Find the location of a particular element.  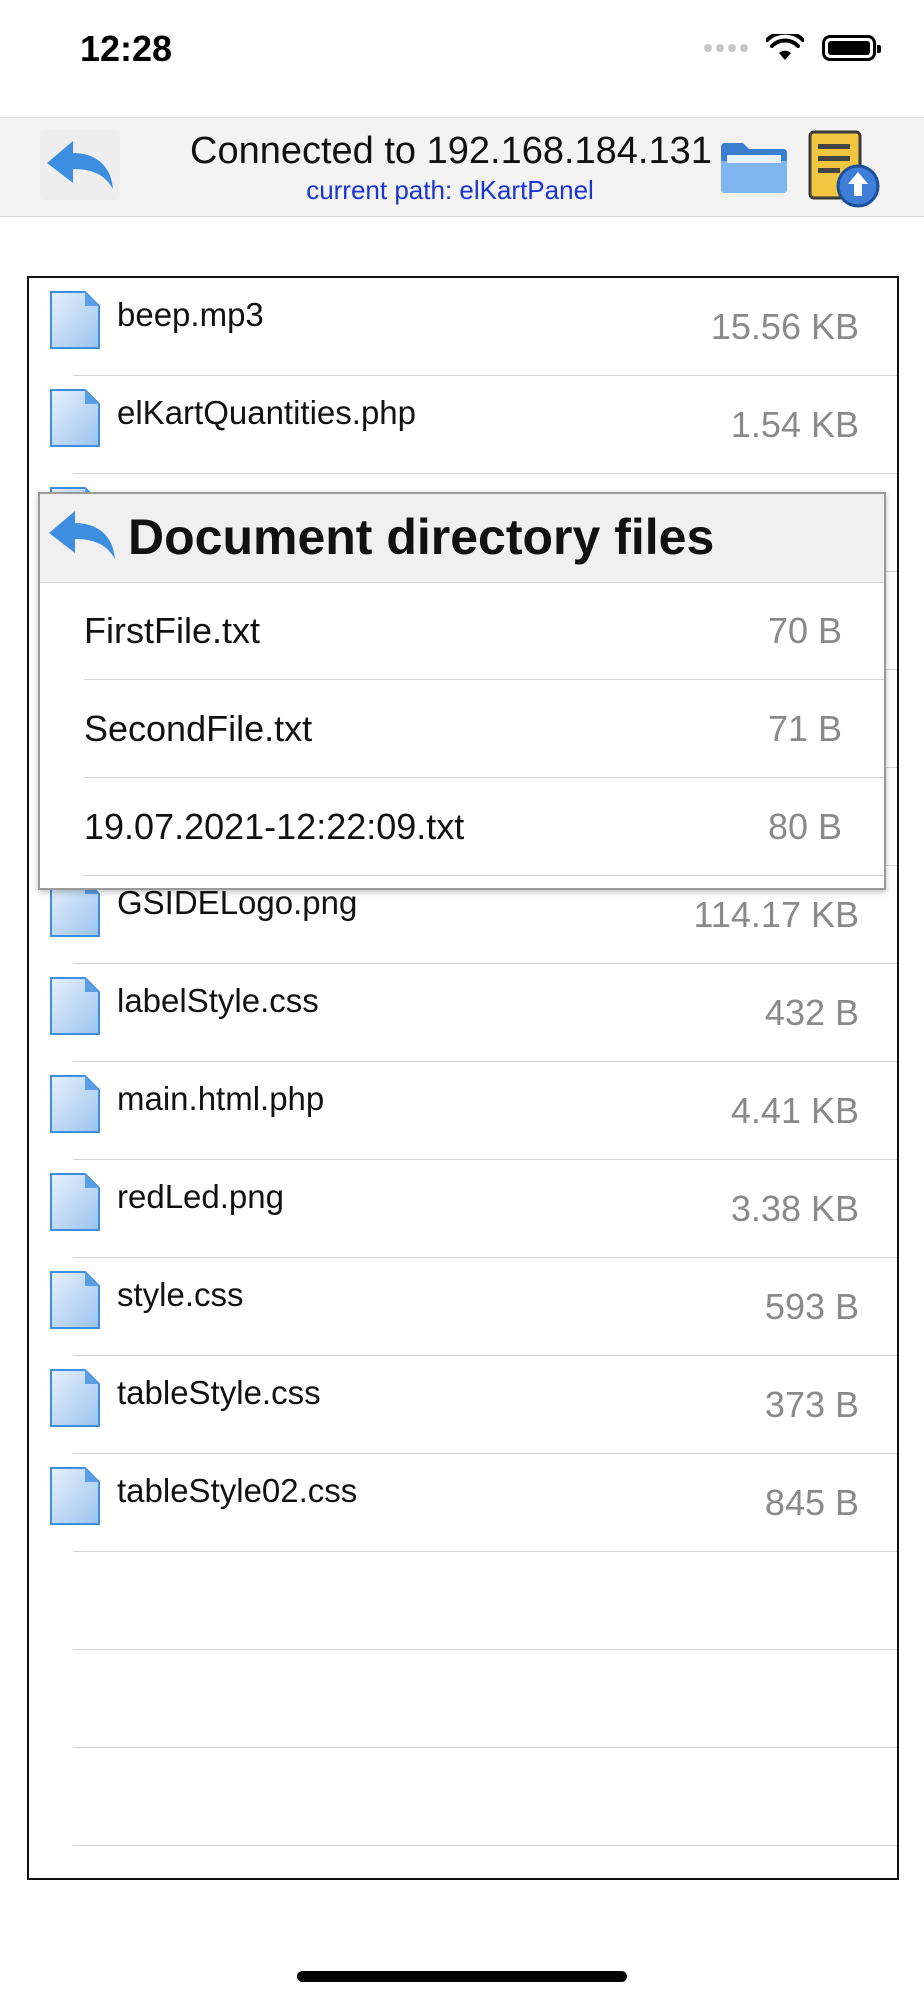

file-name: tableStyle.css is located at coordinates (219, 1392).